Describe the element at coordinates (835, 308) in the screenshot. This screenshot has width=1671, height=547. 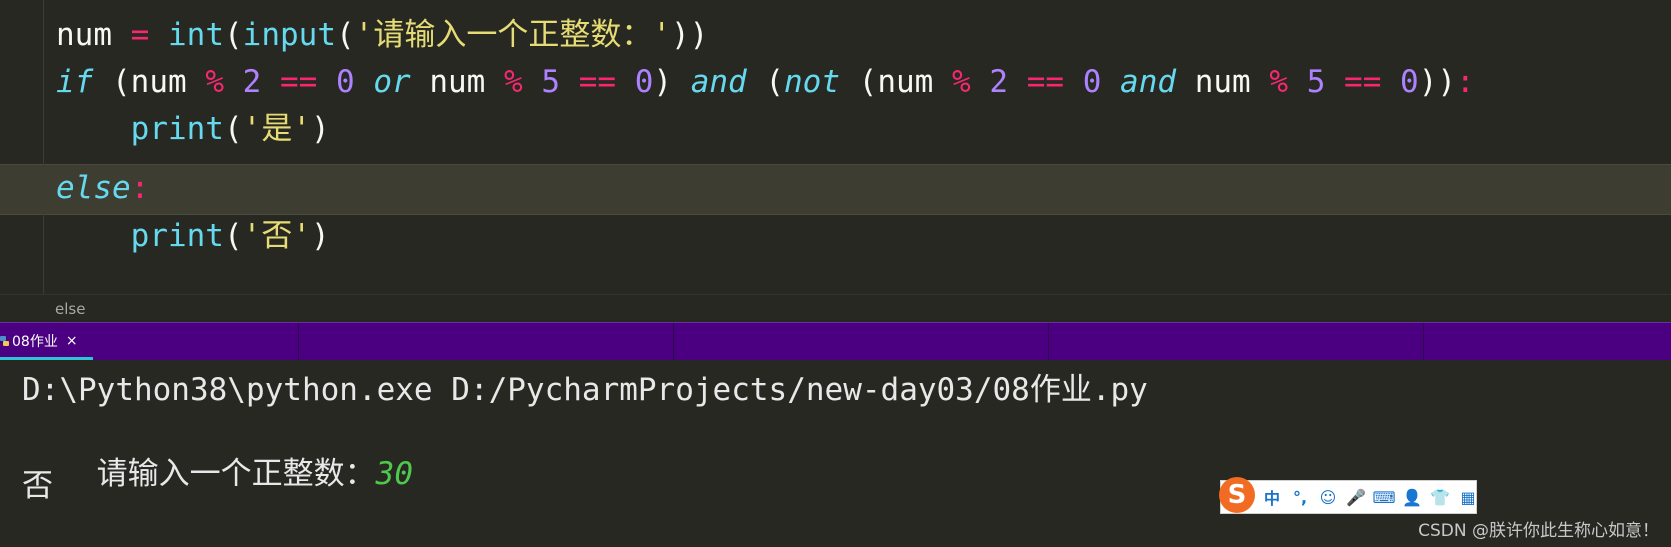
I see `breadcrumb-bar: else` at that location.